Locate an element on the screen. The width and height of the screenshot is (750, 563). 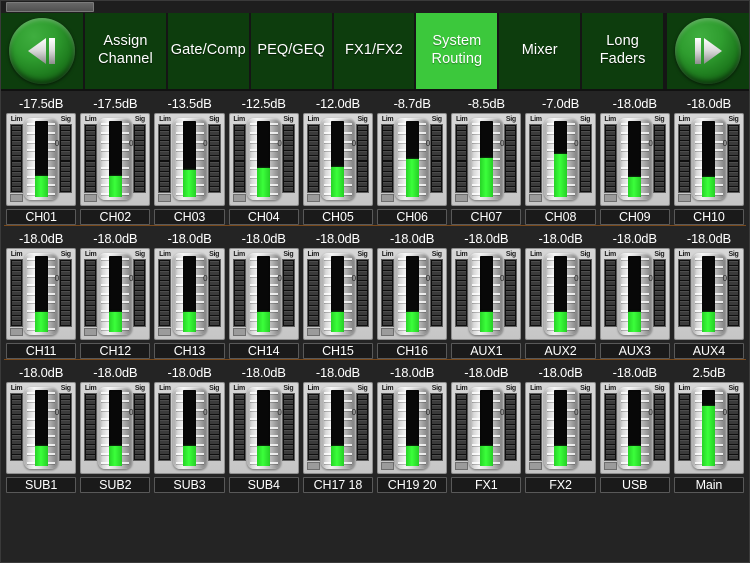
channel-strip: -8.5dB Lim 0 Sig CH07 is located at coordinates (486, 159).